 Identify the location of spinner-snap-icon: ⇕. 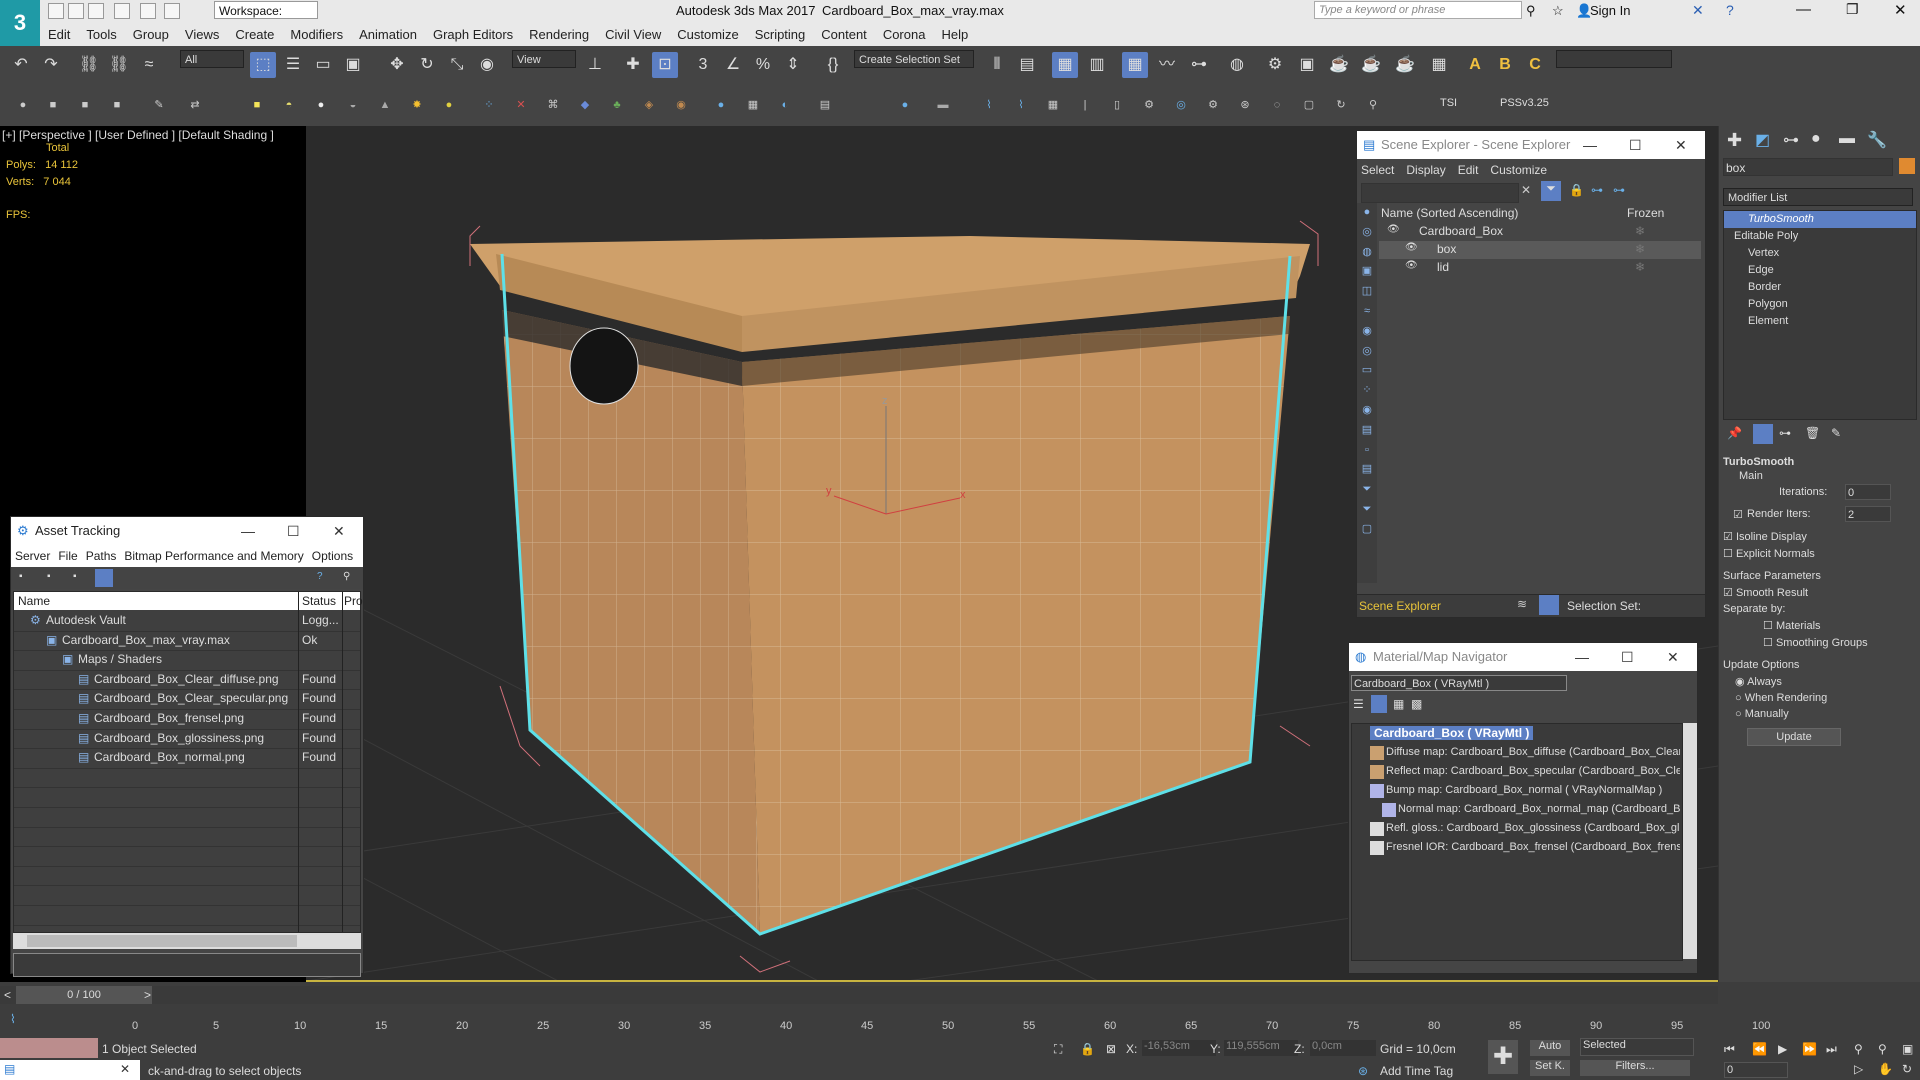
(793, 65).